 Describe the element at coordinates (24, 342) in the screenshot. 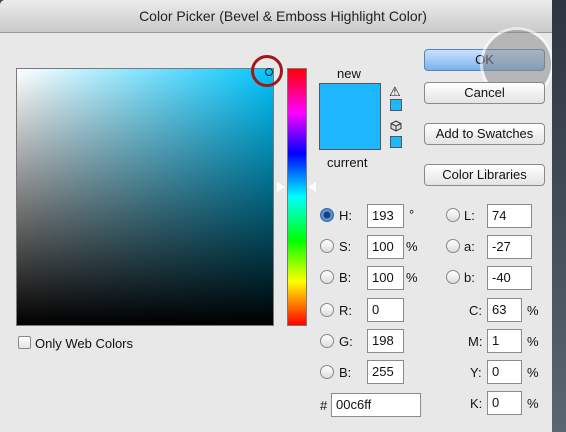

I see `only-web-colors-checkbox` at that location.